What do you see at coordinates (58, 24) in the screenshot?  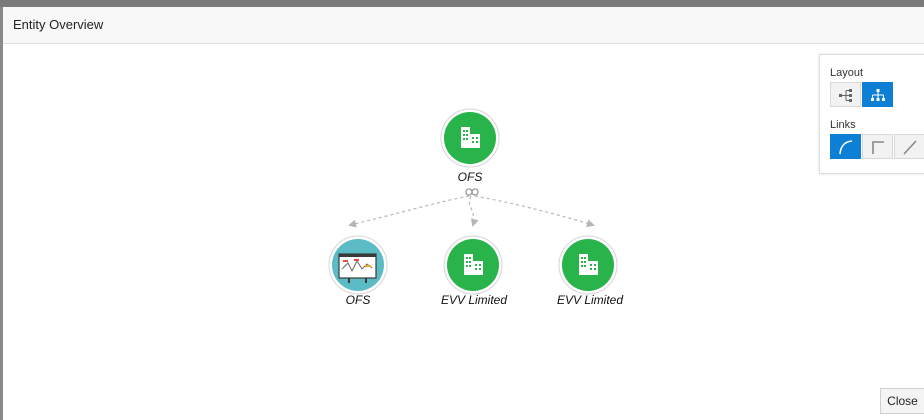 I see `dialog-title: Entity Overview` at bounding box center [58, 24].